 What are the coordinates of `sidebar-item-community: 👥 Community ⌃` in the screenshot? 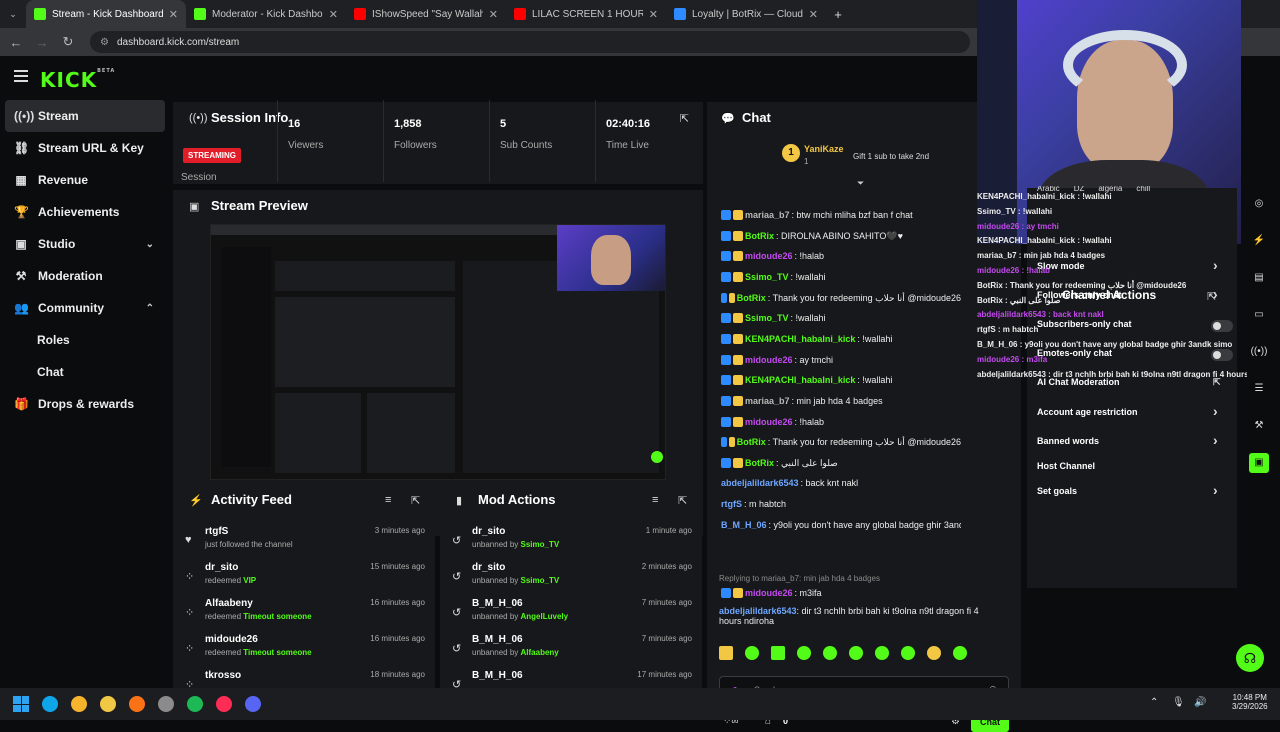 It's located at (85, 308).